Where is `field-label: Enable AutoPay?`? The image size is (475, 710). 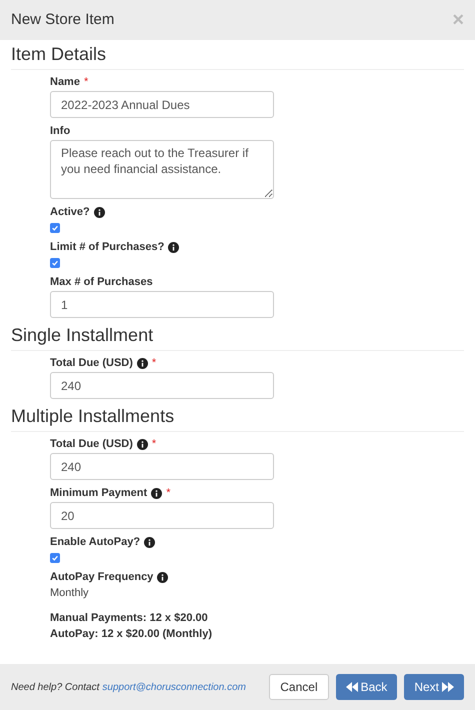
field-label: Enable AutoPay? is located at coordinates (95, 542).